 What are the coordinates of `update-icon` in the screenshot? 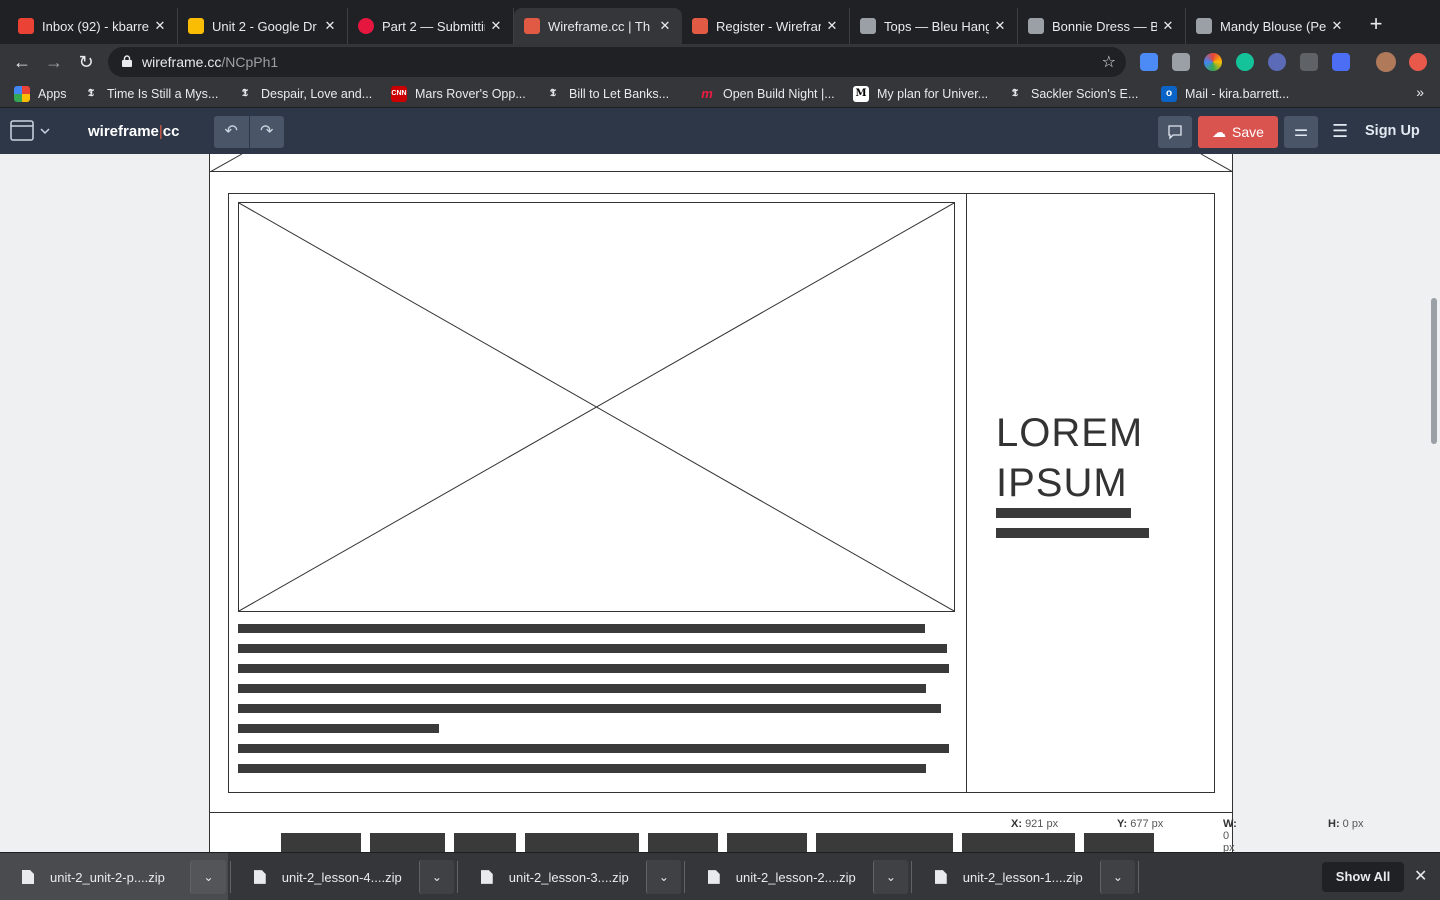 It's located at (1418, 62).